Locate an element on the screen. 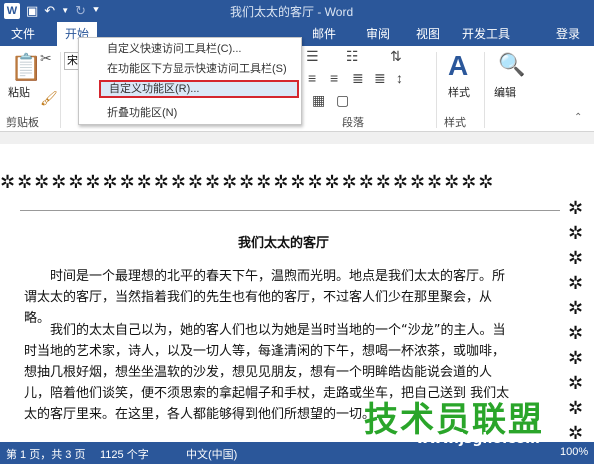 The width and height of the screenshot is (594, 464). clipboard-group-label: 剪贴板 is located at coordinates (22, 123).